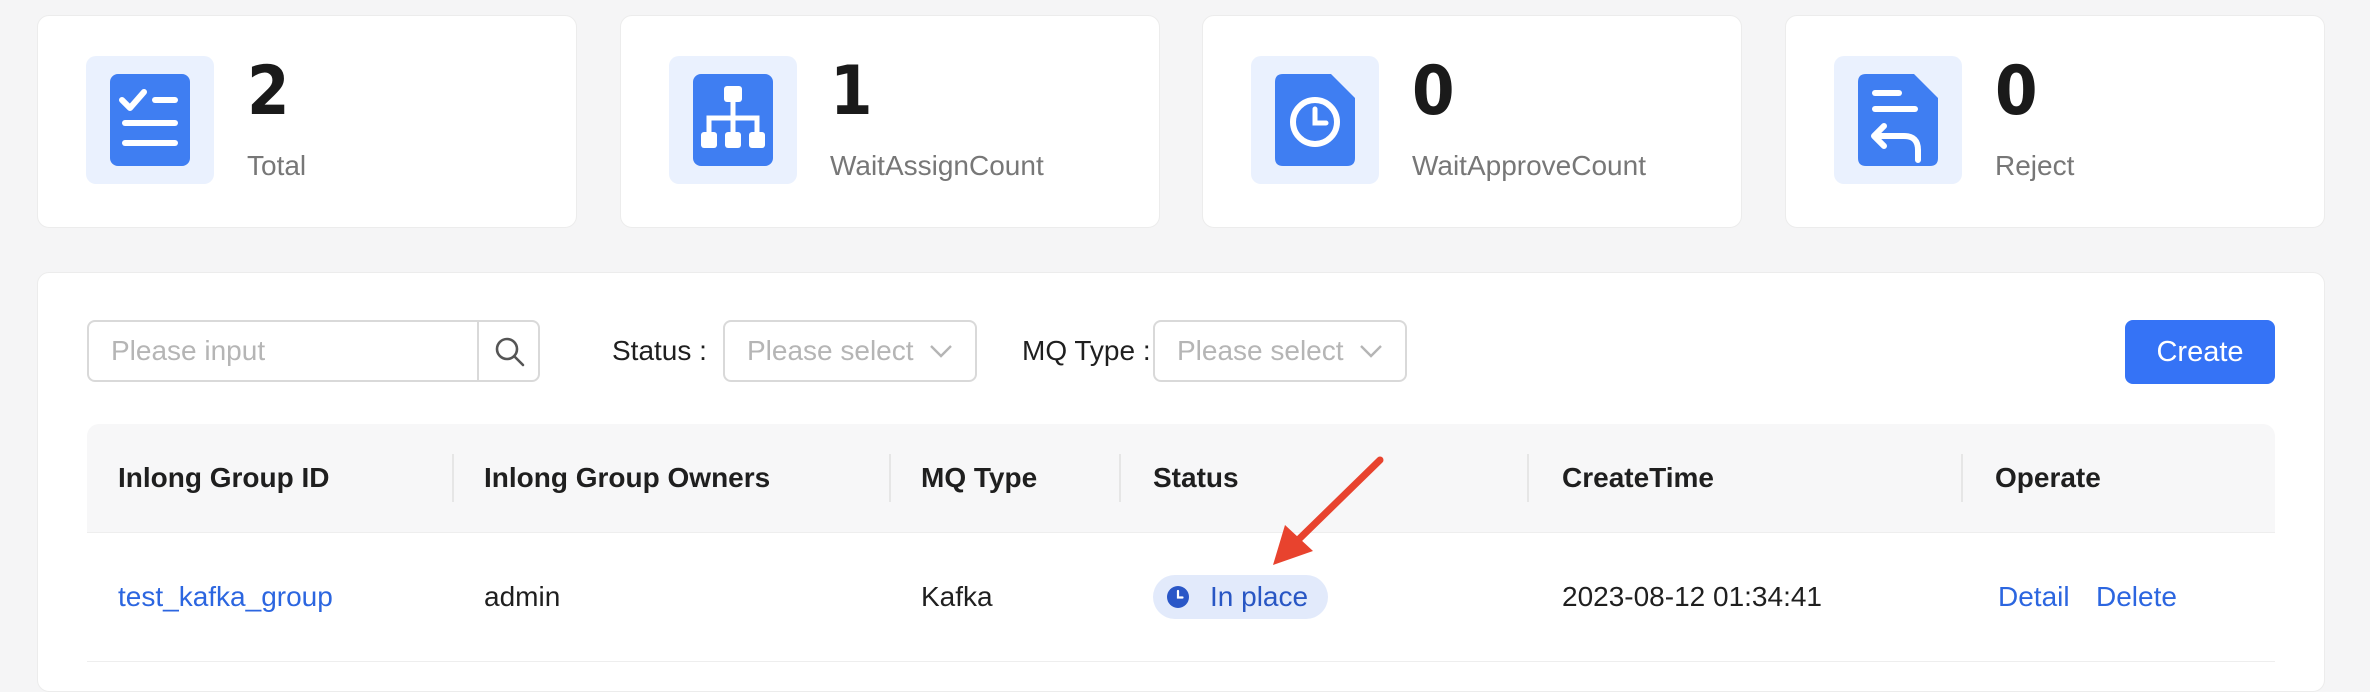 The image size is (2370, 692). Describe the element at coordinates (1638, 477) in the screenshot. I see `column-header-create-time: CreateTime` at that location.